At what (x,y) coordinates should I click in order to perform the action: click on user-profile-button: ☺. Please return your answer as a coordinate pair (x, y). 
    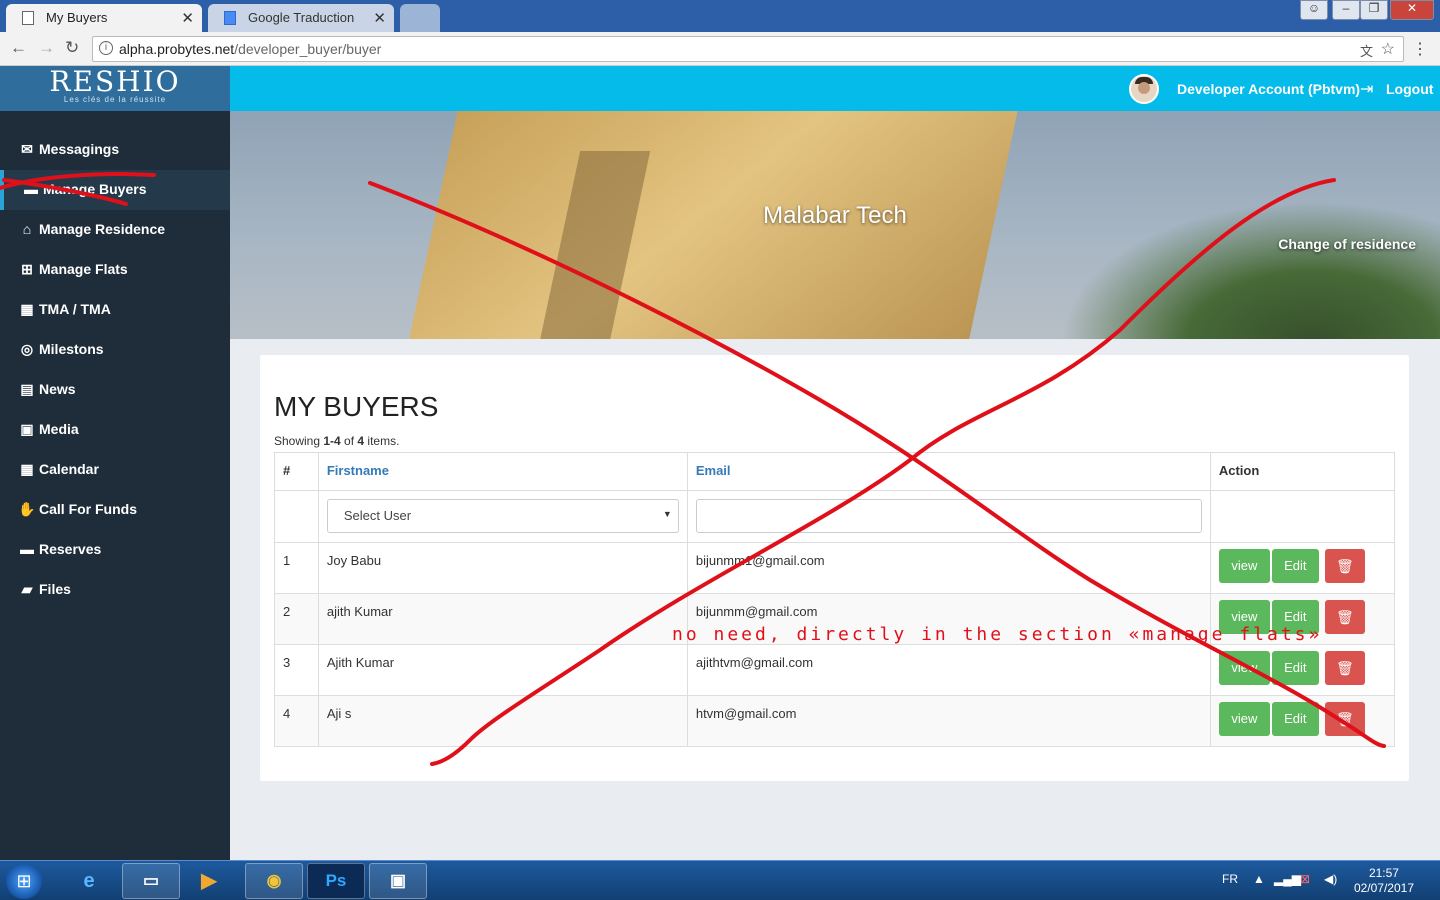
    Looking at the image, I should click on (1314, 10).